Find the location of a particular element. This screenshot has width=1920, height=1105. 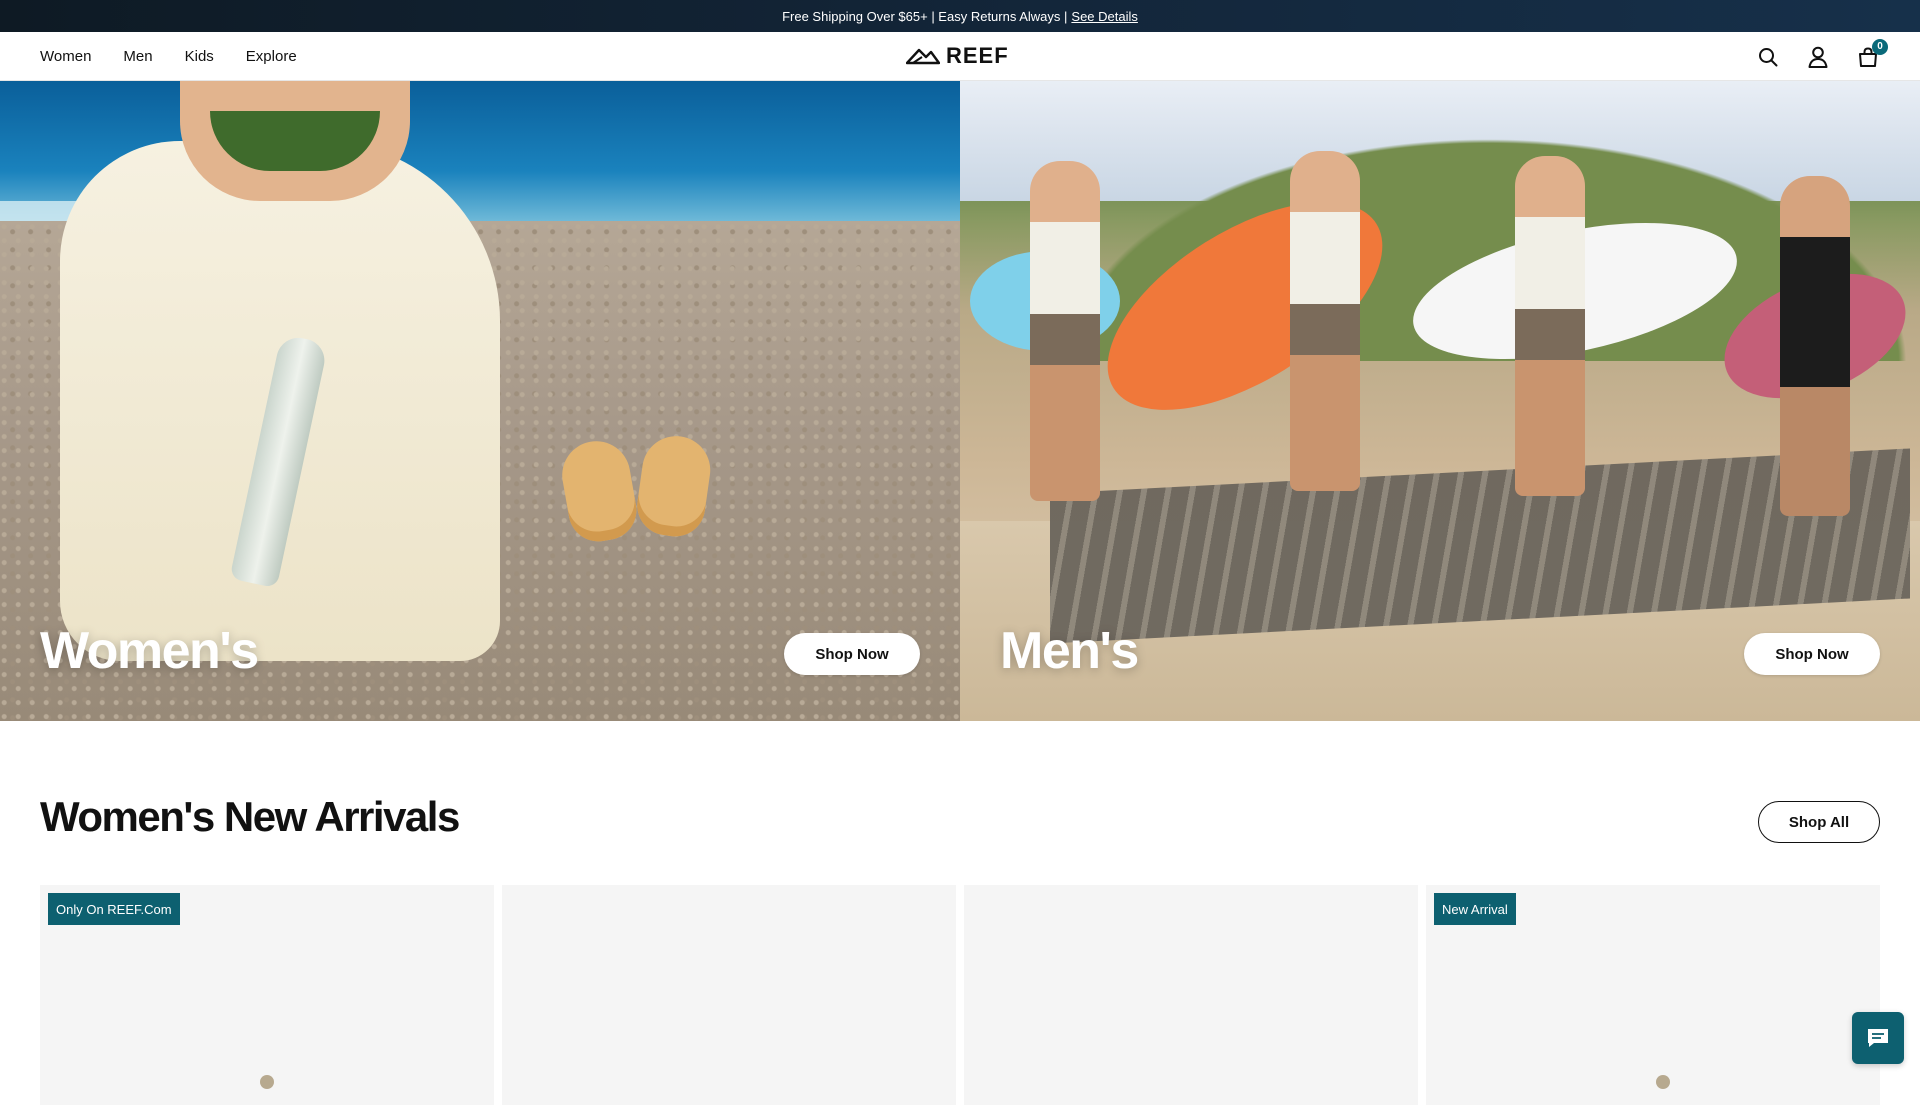

user-icon is located at coordinates (1818, 57).